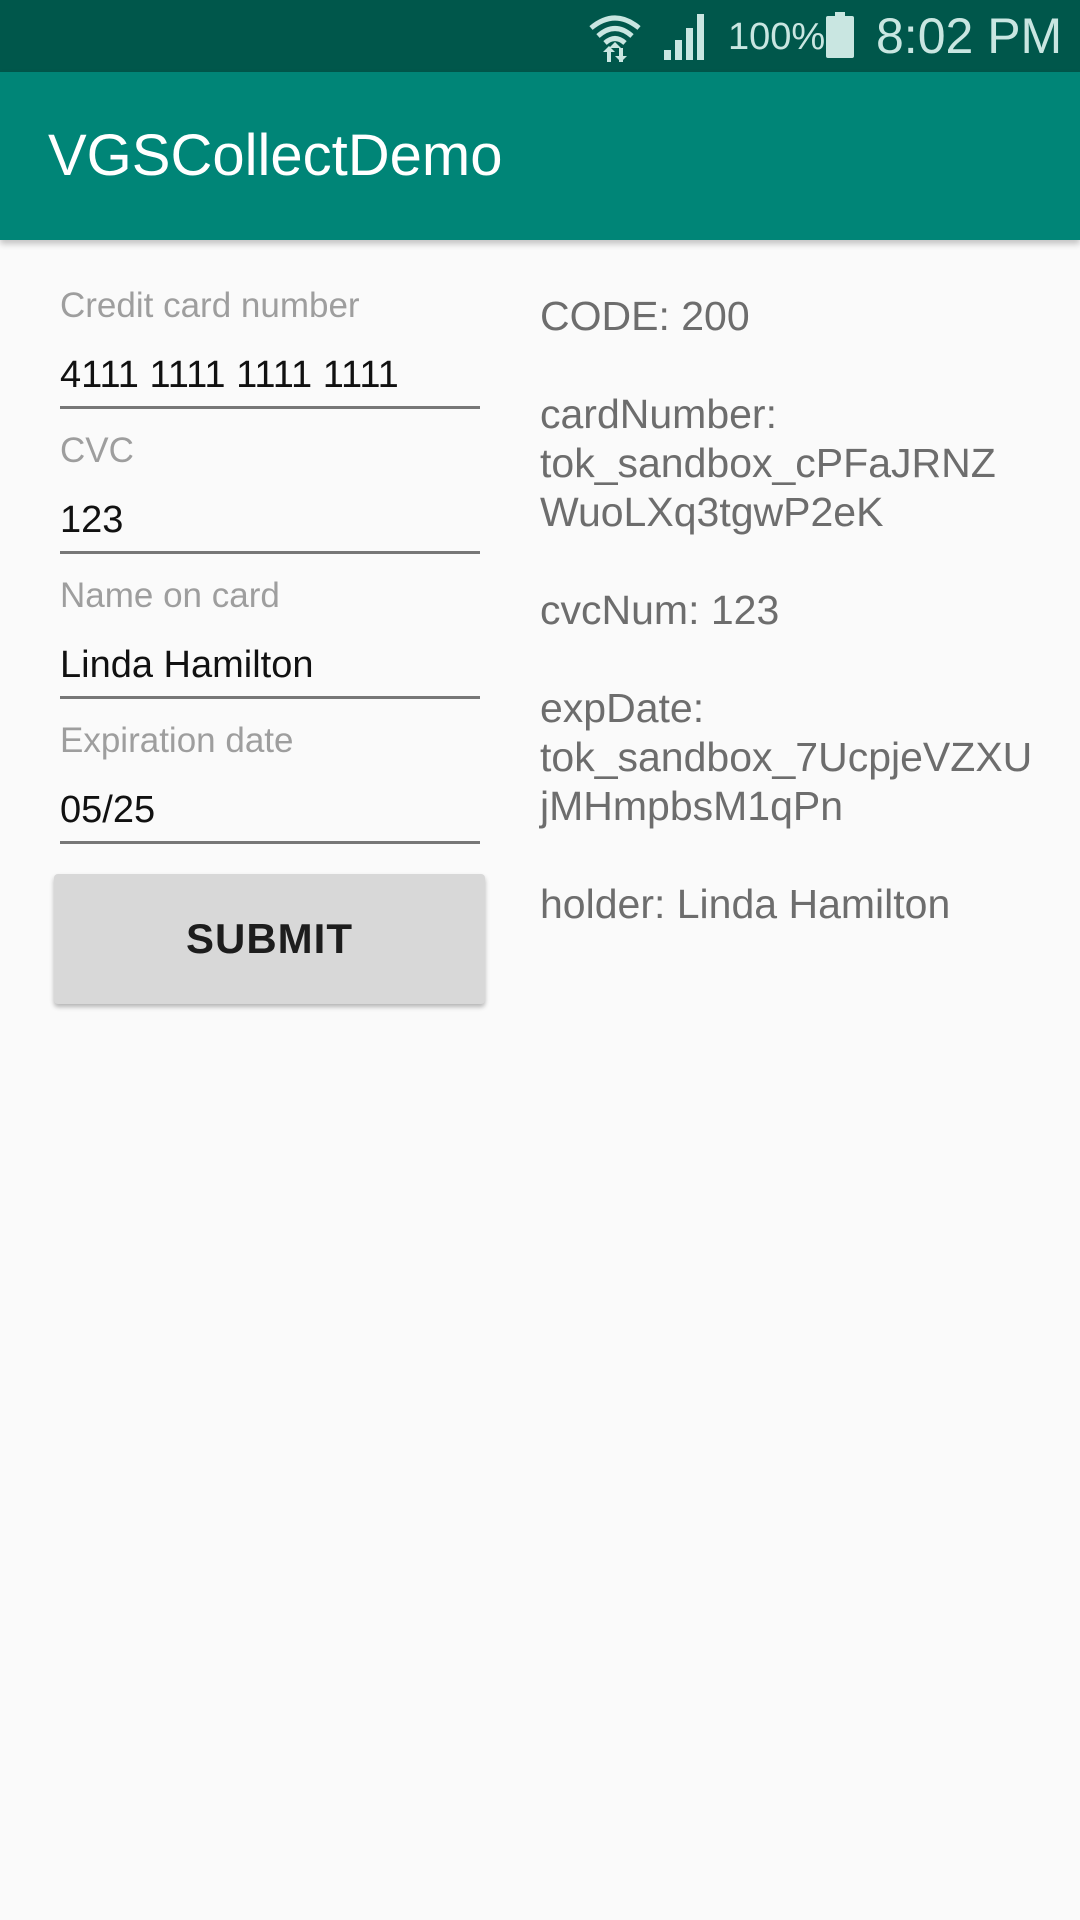  I want to click on app-bar: VGSCollectDemo, so click(540, 156).